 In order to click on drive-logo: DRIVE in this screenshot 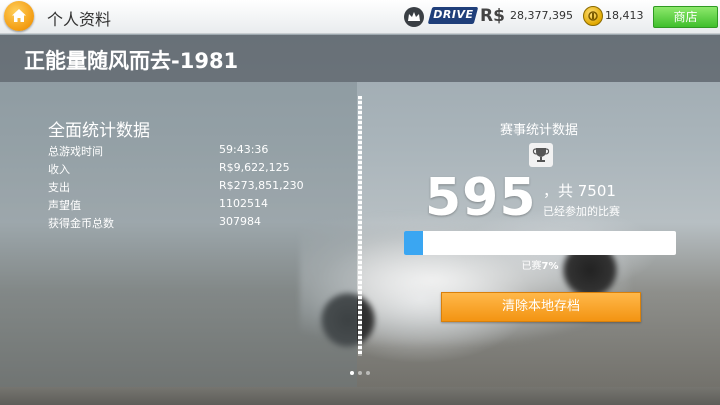, I will do `click(453, 15)`.